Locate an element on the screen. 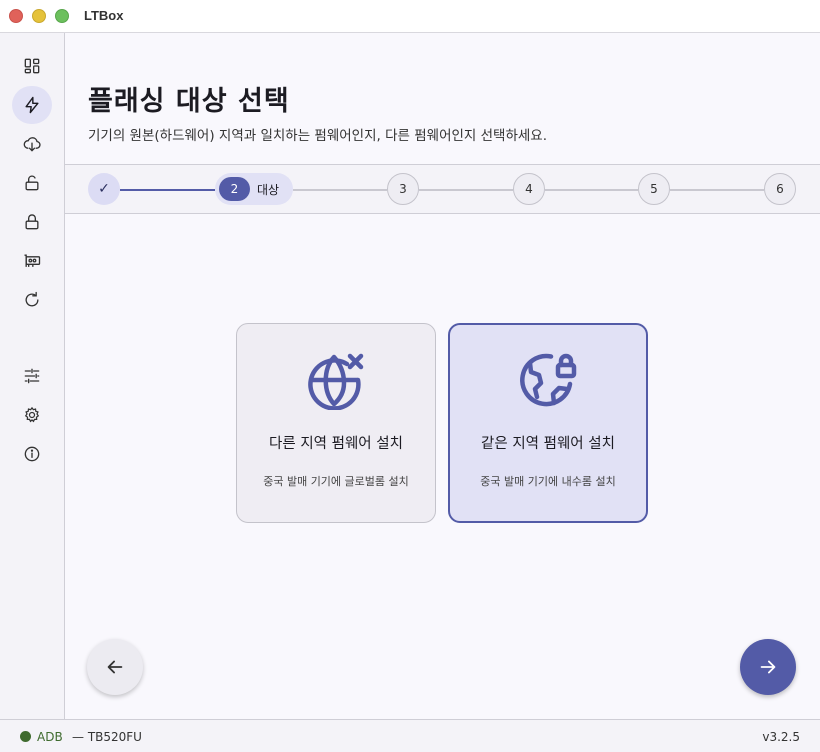  sidebar-item-download is located at coordinates (32, 144).